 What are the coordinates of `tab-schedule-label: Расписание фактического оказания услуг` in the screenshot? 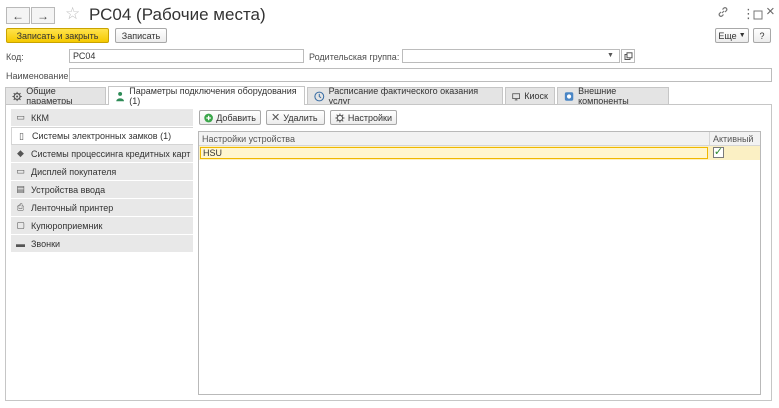 It's located at (403, 96).